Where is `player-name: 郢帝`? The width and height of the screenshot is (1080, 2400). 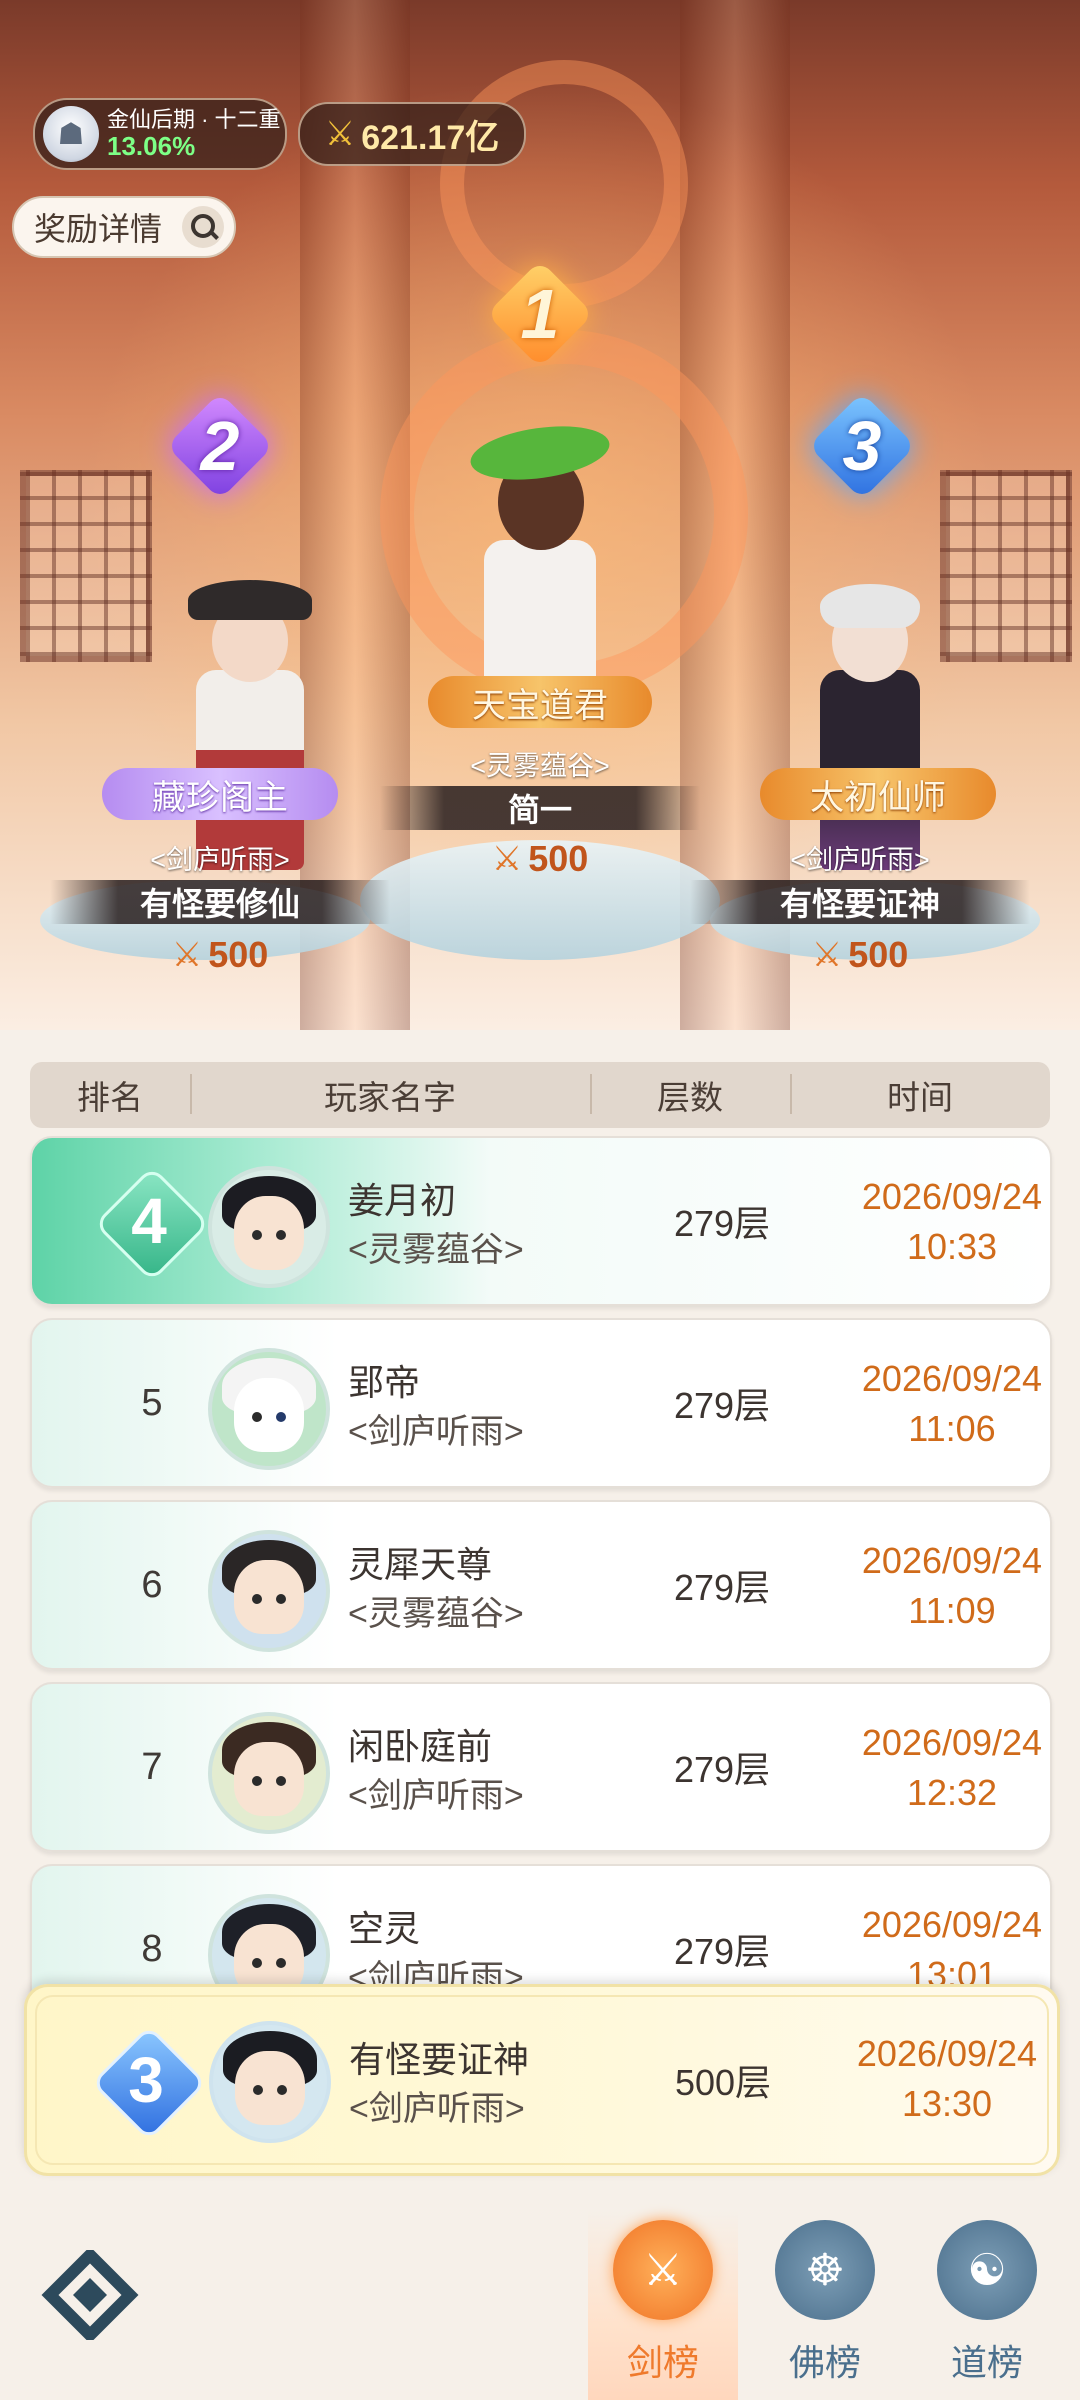
player-name: 郢帝 is located at coordinates (384, 1382).